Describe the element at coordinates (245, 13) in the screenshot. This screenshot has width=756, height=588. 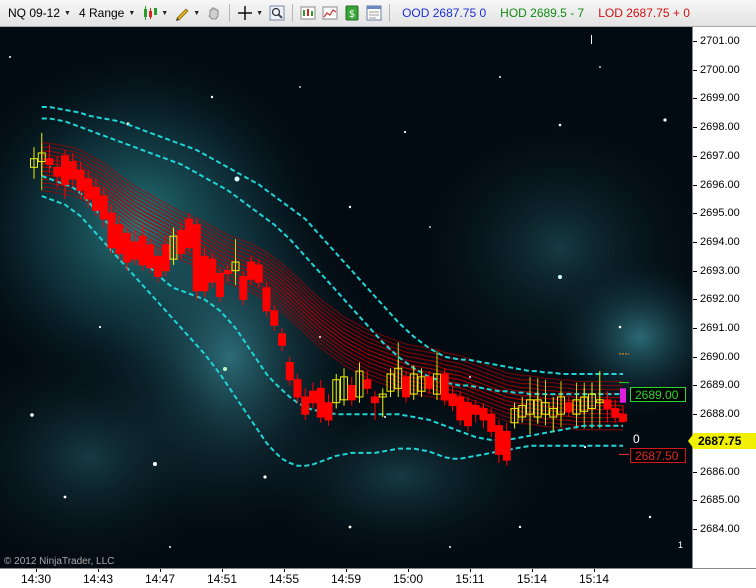
I see `crosshair-icon` at that location.